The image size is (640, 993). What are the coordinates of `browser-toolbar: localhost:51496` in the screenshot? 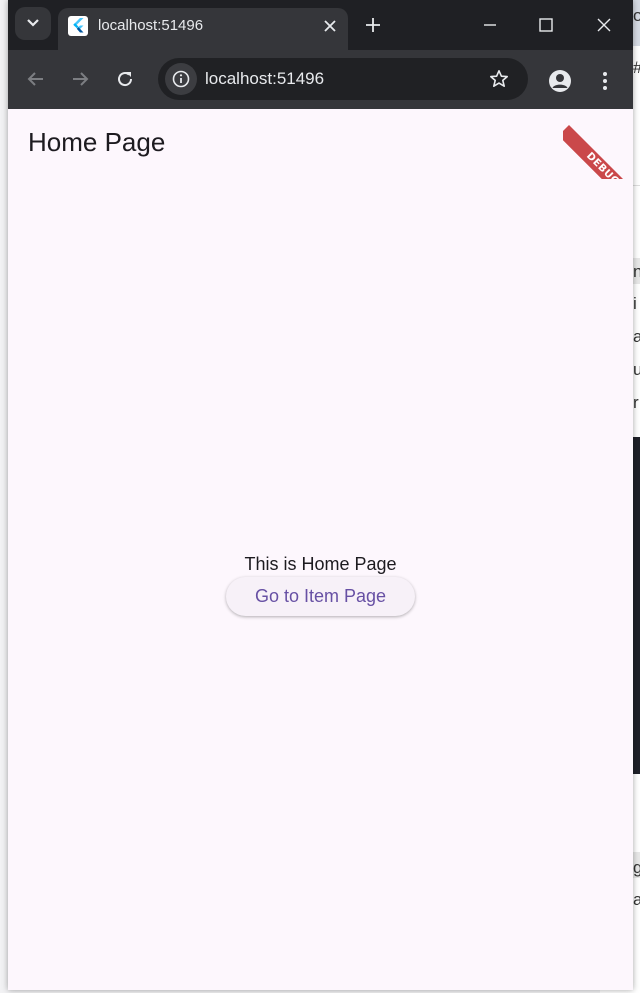 It's located at (320, 79).